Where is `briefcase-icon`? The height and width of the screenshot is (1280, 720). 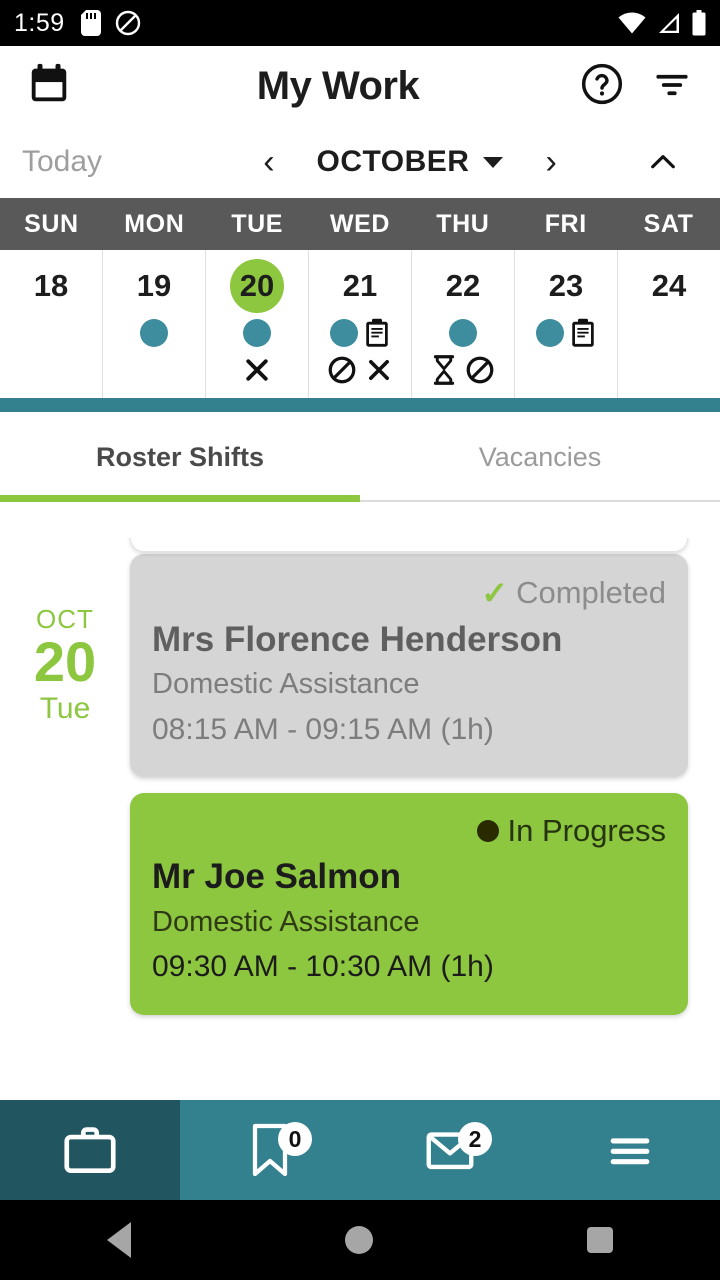 briefcase-icon is located at coordinates (90, 1150).